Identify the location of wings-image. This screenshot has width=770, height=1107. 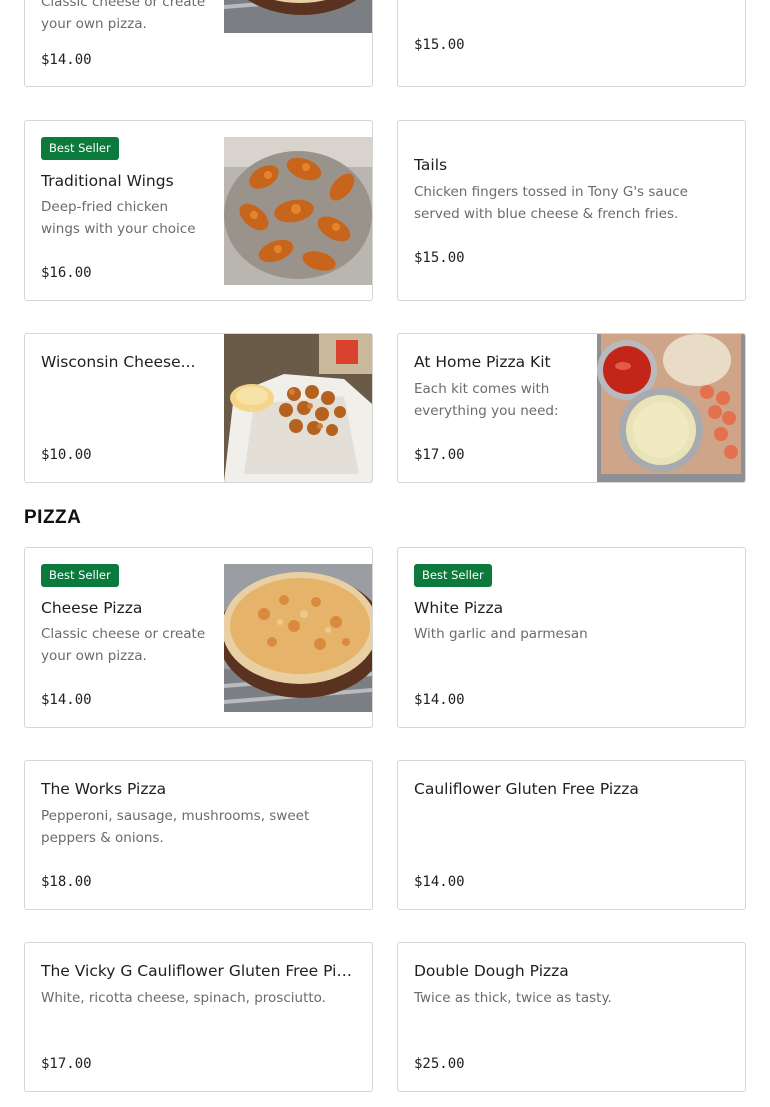
(298, 211).